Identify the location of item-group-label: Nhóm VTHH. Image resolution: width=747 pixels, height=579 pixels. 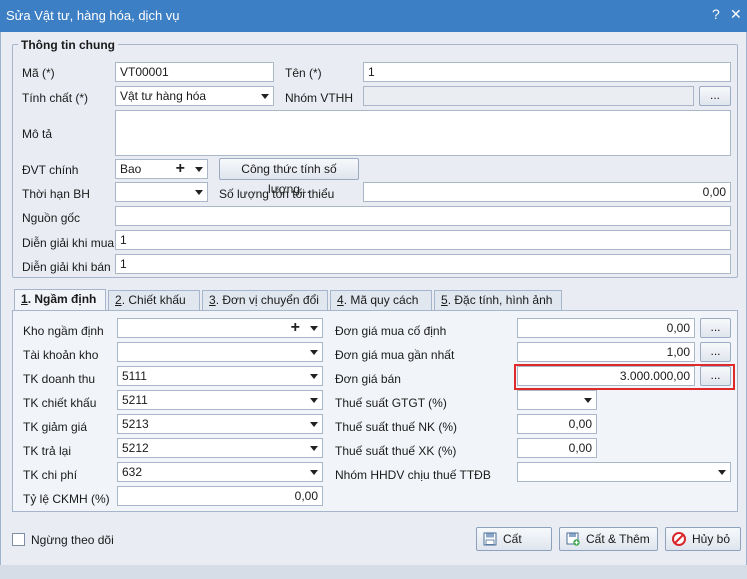
(319, 98).